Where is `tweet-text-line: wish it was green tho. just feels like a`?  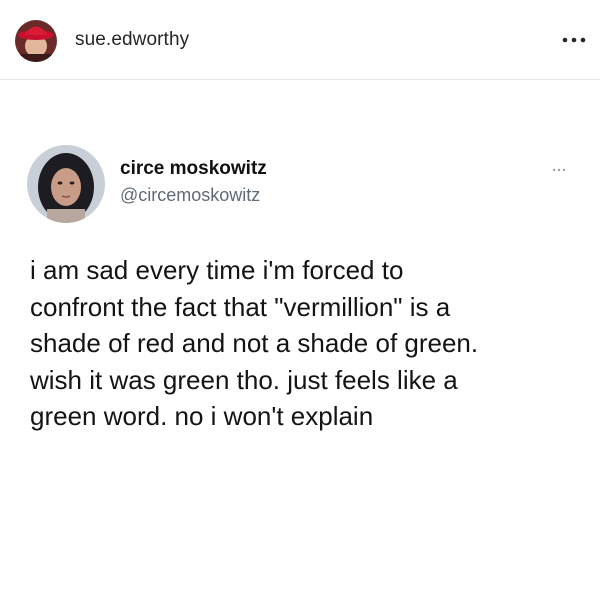 tweet-text-line: wish it was green tho. just feels like a is located at coordinates (244, 379).